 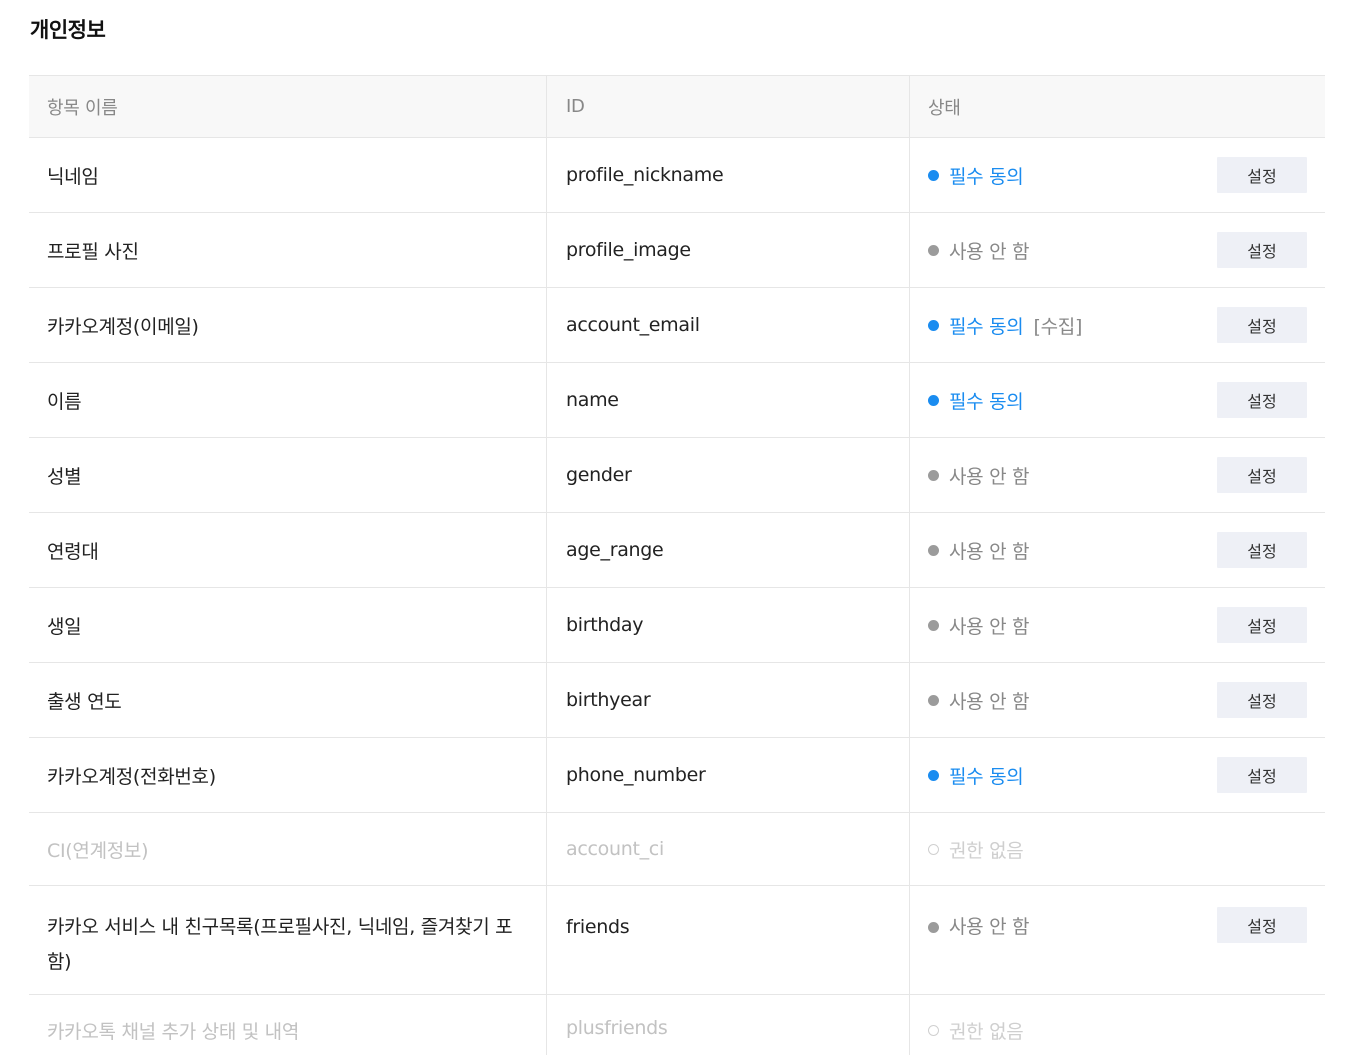 I want to click on item-status-cell: 필수 동의 [수집] 설정, so click(x=1117, y=325).